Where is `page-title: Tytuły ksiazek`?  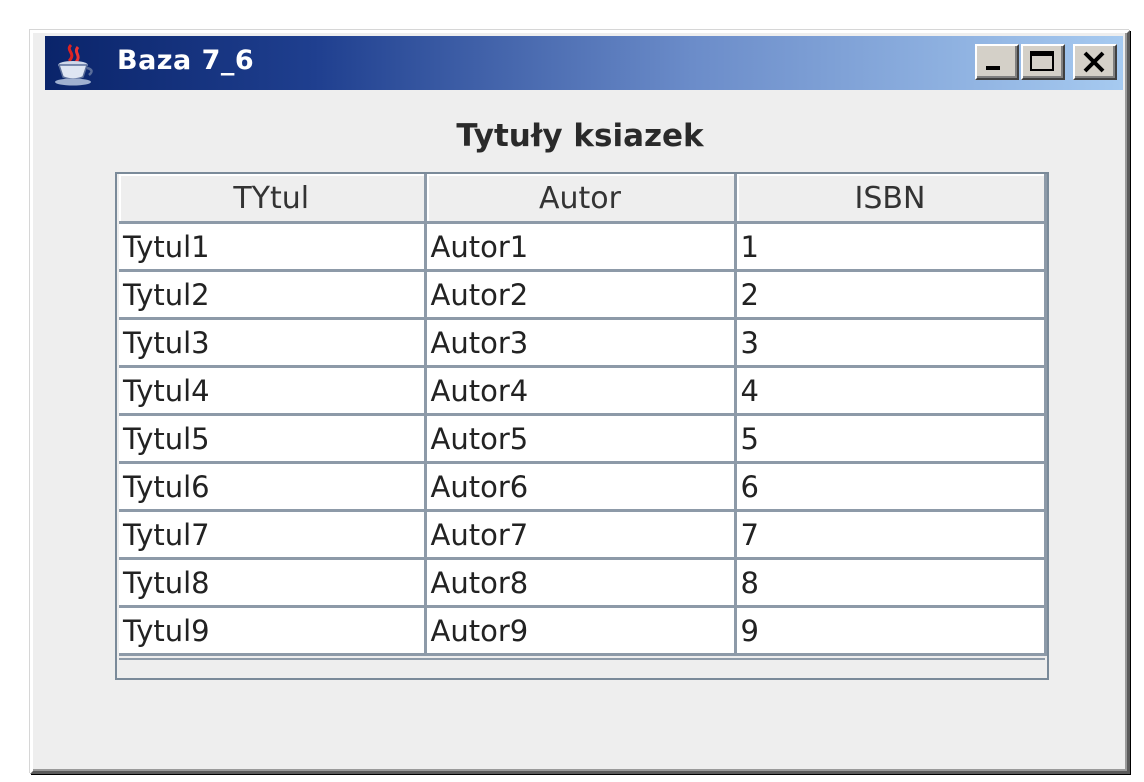
page-title: Tytuły ksiazek is located at coordinates (580, 136).